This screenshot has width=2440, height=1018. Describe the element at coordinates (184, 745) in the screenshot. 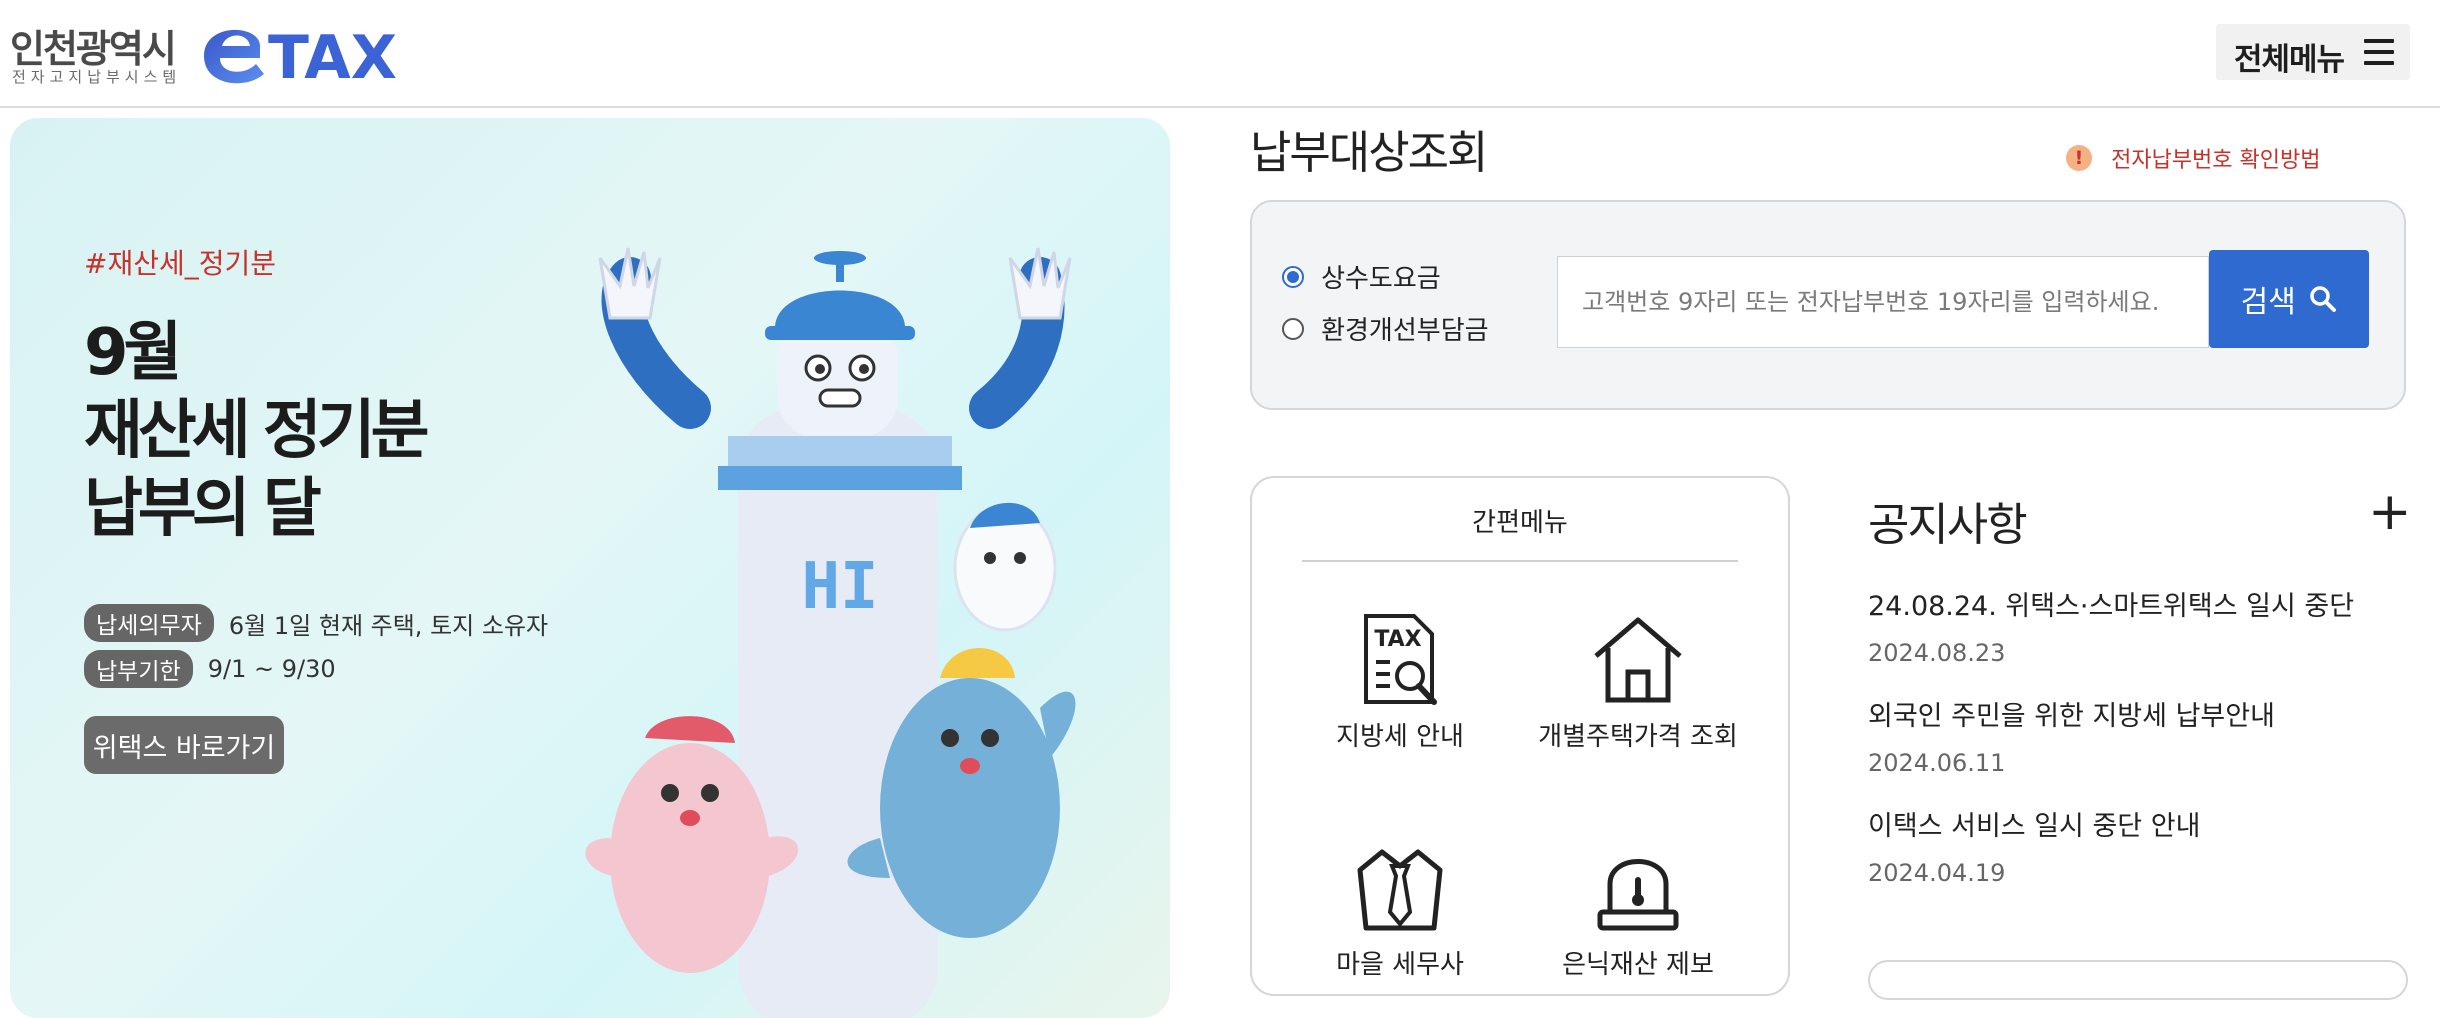

I see `wetax-shortcut-button: 위택스 바로가기` at that location.